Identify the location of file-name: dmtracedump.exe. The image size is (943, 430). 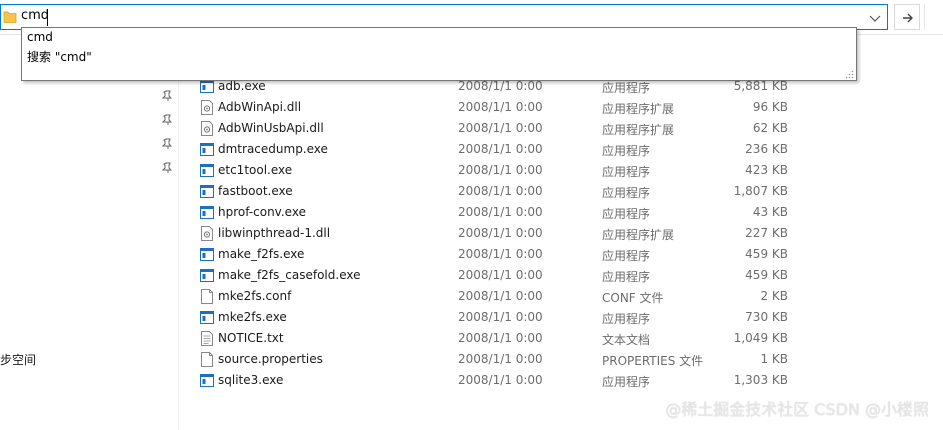
(273, 149).